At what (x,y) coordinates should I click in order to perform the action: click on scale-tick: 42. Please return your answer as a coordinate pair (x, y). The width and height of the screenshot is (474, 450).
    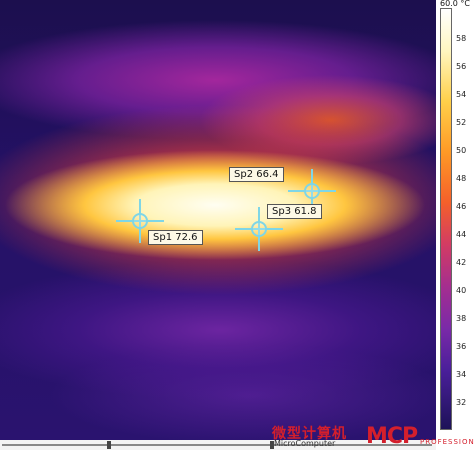
    Looking at the image, I should click on (461, 262).